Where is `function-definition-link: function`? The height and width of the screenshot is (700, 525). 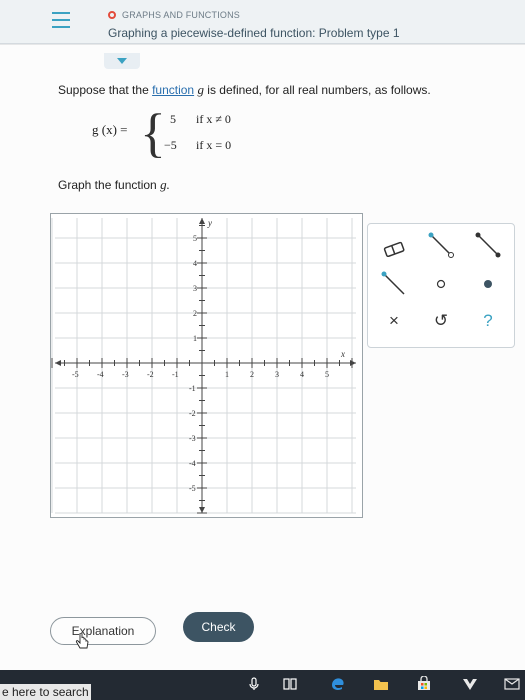 function-definition-link: function is located at coordinates (173, 90).